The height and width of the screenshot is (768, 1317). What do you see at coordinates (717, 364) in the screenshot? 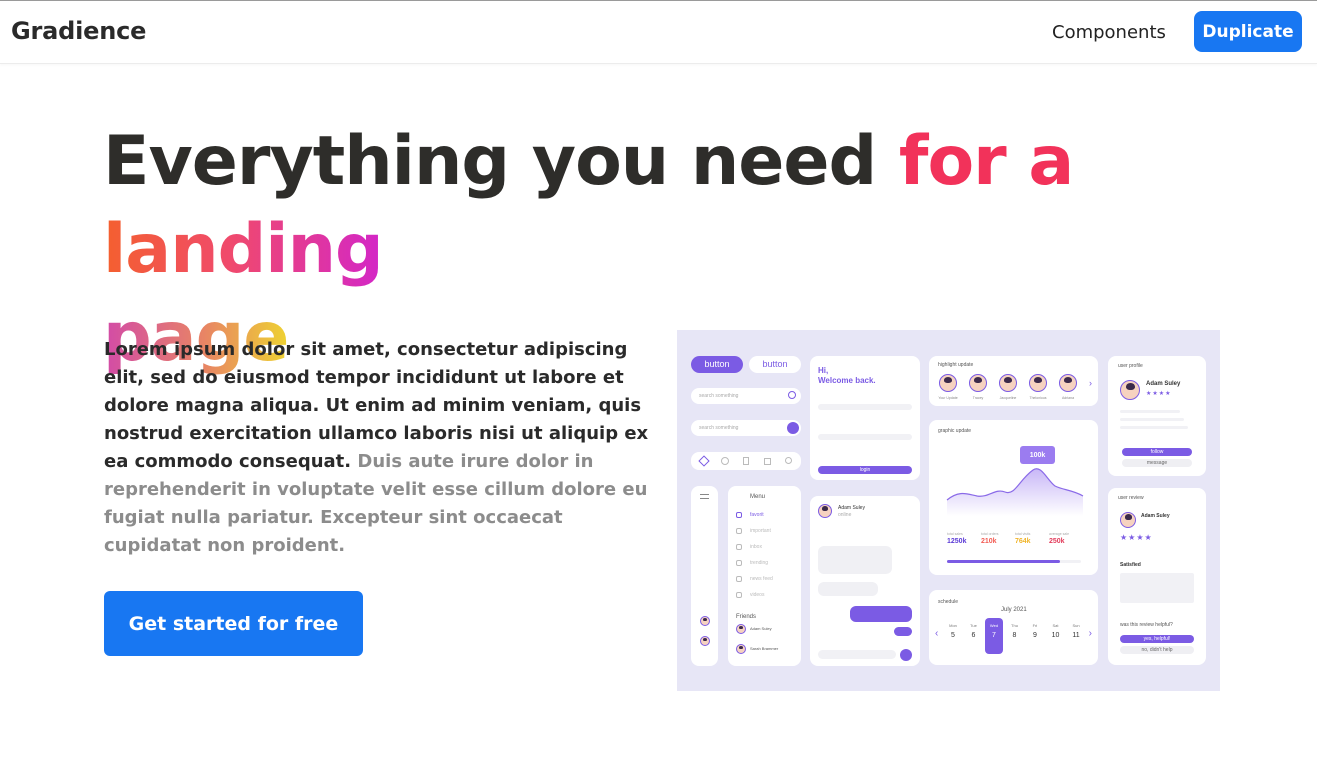
I see `preview-primary-button: button` at bounding box center [717, 364].